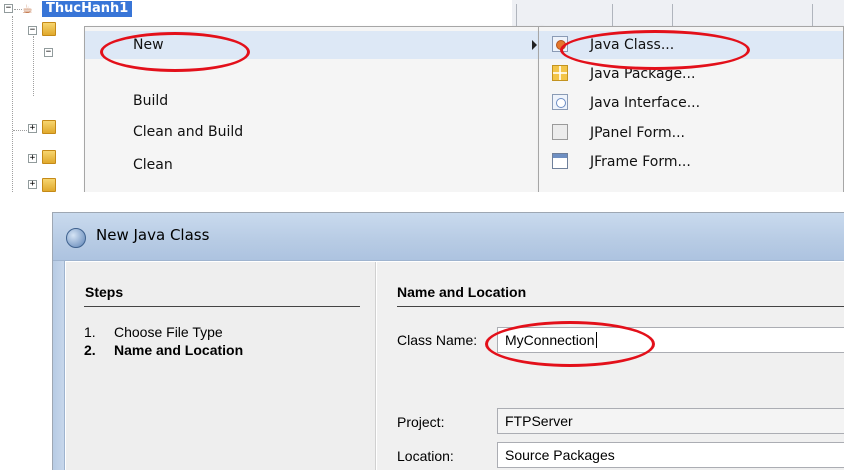 The height and width of the screenshot is (470, 844). I want to click on collapse-subfolder-icon: −, so click(48, 52).